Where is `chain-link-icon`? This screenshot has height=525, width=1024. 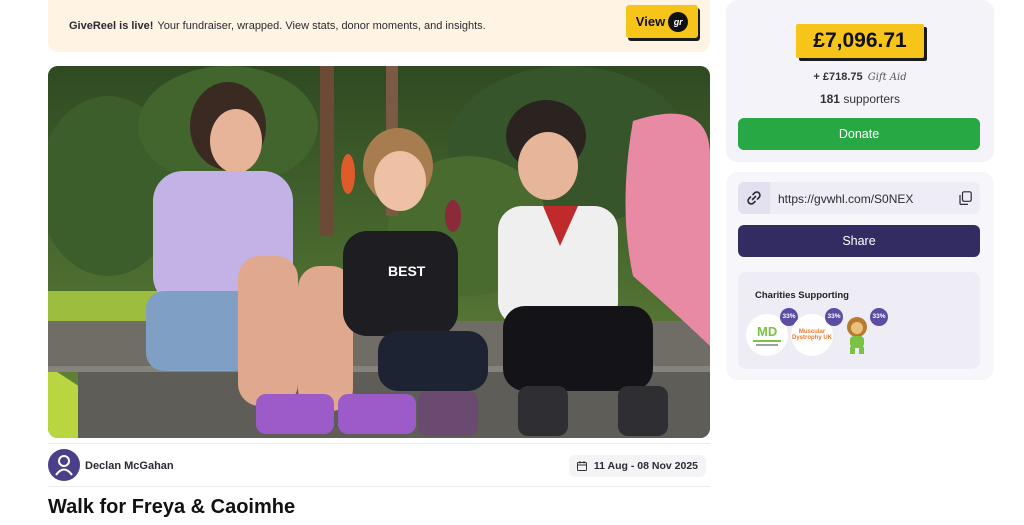 chain-link-icon is located at coordinates (754, 198).